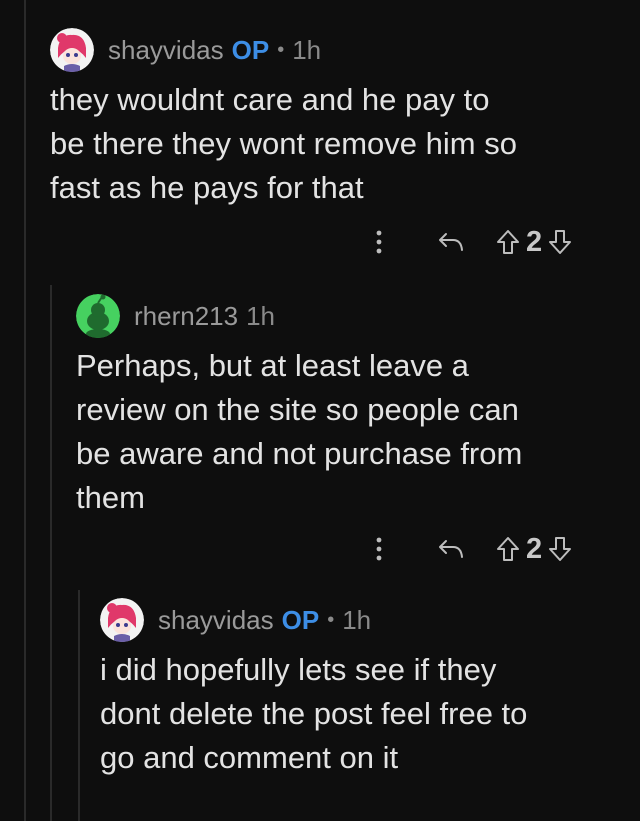  What do you see at coordinates (270, 99) in the screenshot?
I see `comment-line: they wouldnt care and he pay to` at bounding box center [270, 99].